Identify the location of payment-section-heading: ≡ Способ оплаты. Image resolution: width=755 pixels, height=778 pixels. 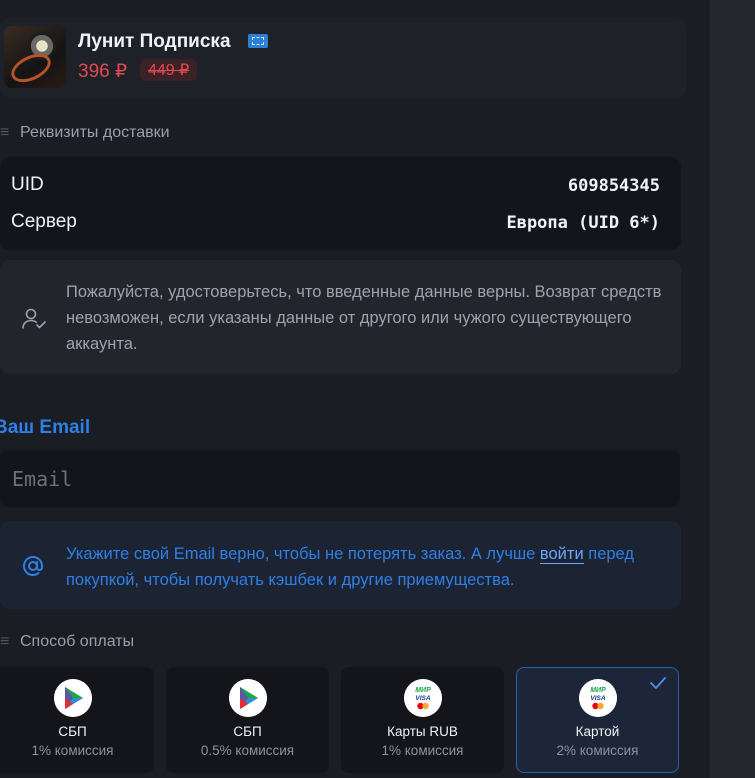
(67, 642).